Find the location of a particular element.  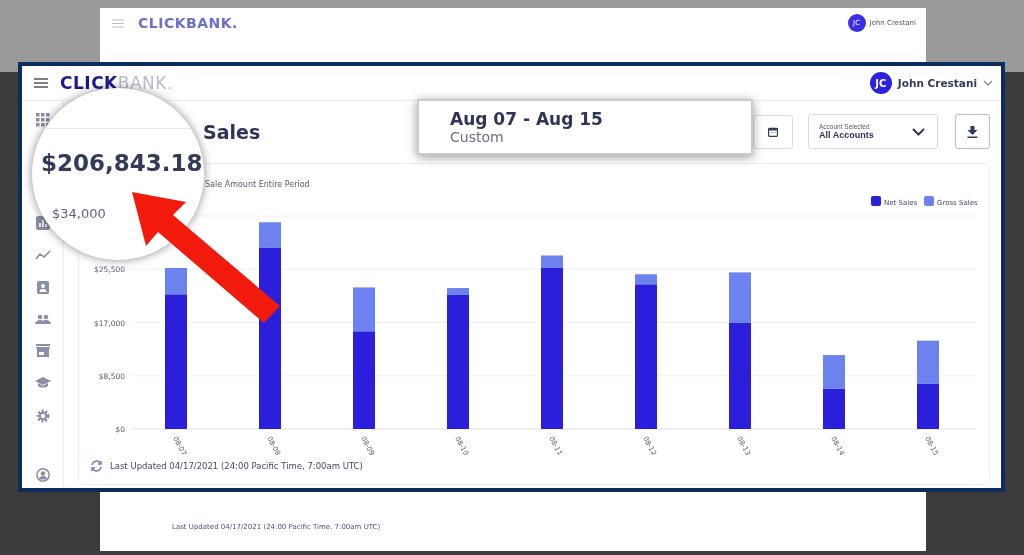

total-sales-value: $206,843.18 is located at coordinates (122, 163).